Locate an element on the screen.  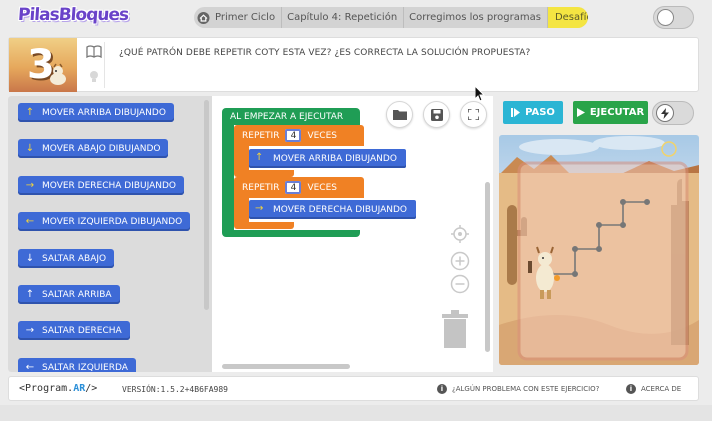
fullscreen-icon is located at coordinates (473, 114).